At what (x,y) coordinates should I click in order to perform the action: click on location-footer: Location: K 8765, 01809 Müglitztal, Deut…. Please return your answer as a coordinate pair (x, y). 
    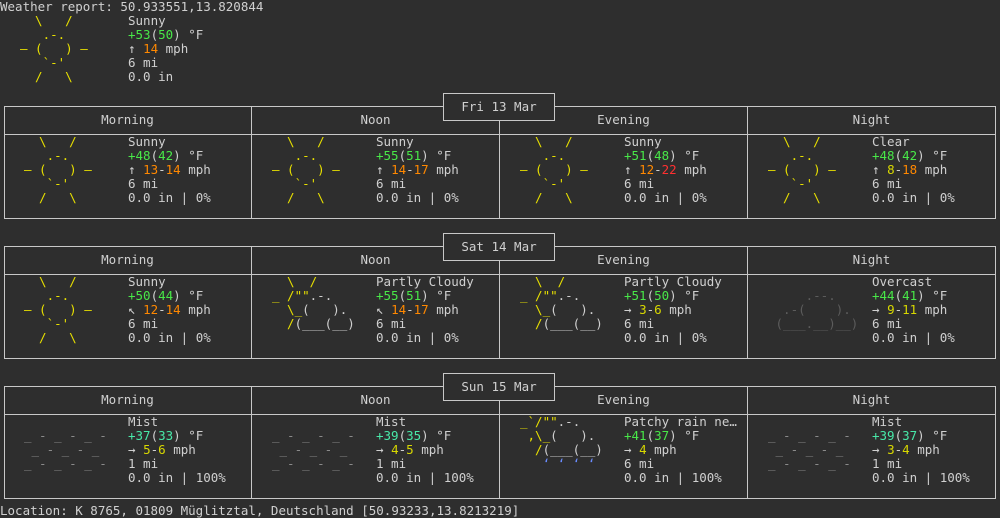
    Looking at the image, I should click on (260, 510).